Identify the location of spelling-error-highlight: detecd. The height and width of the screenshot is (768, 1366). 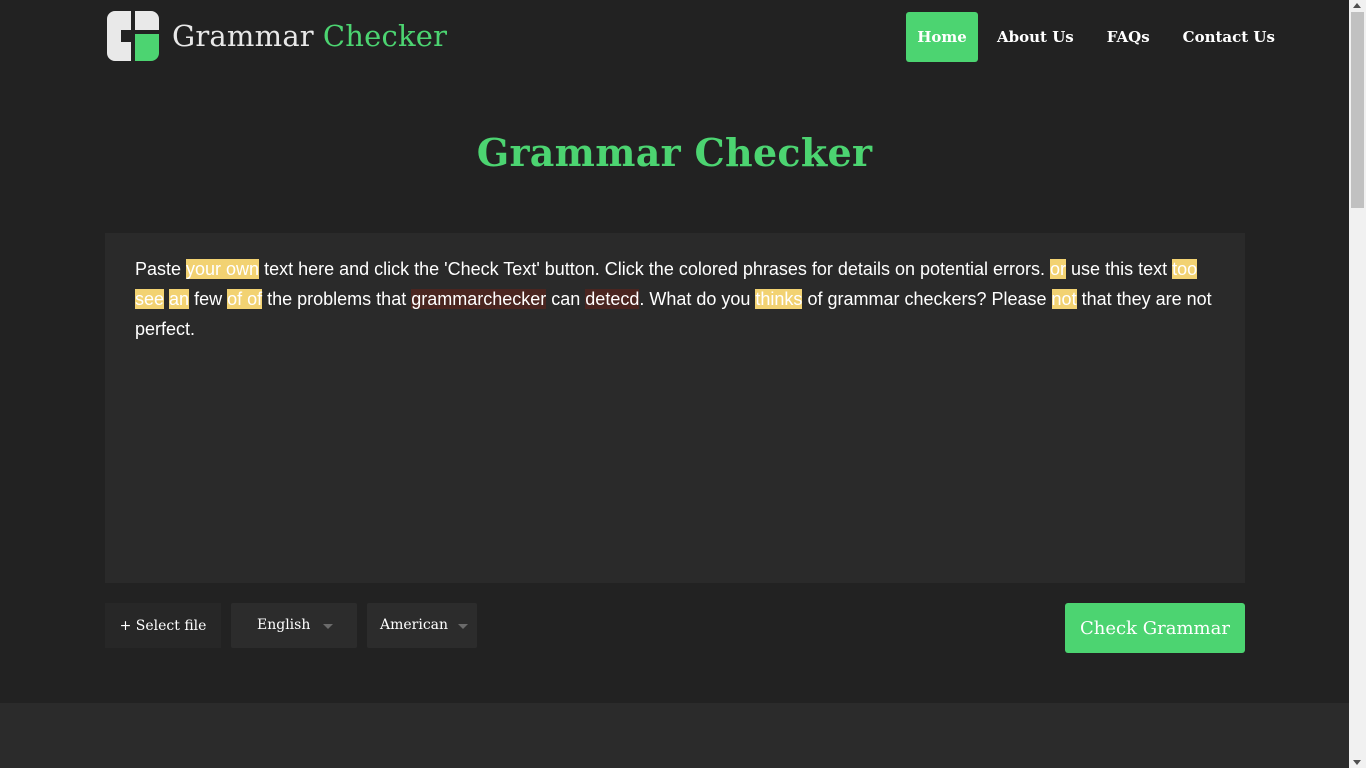
(612, 299).